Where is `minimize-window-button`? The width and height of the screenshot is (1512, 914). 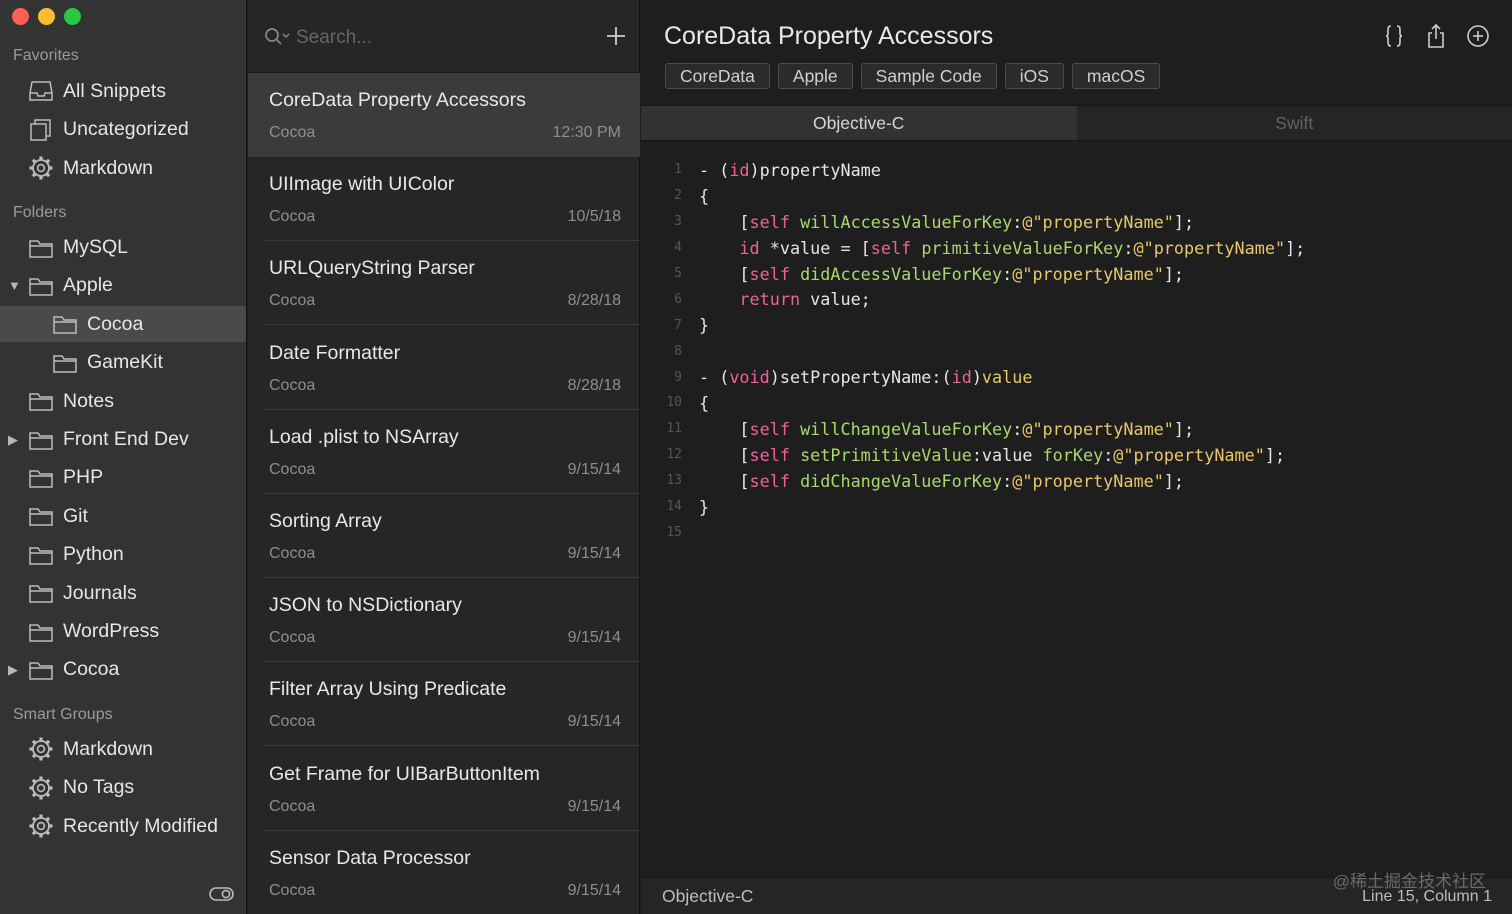
minimize-window-button is located at coordinates (46, 16).